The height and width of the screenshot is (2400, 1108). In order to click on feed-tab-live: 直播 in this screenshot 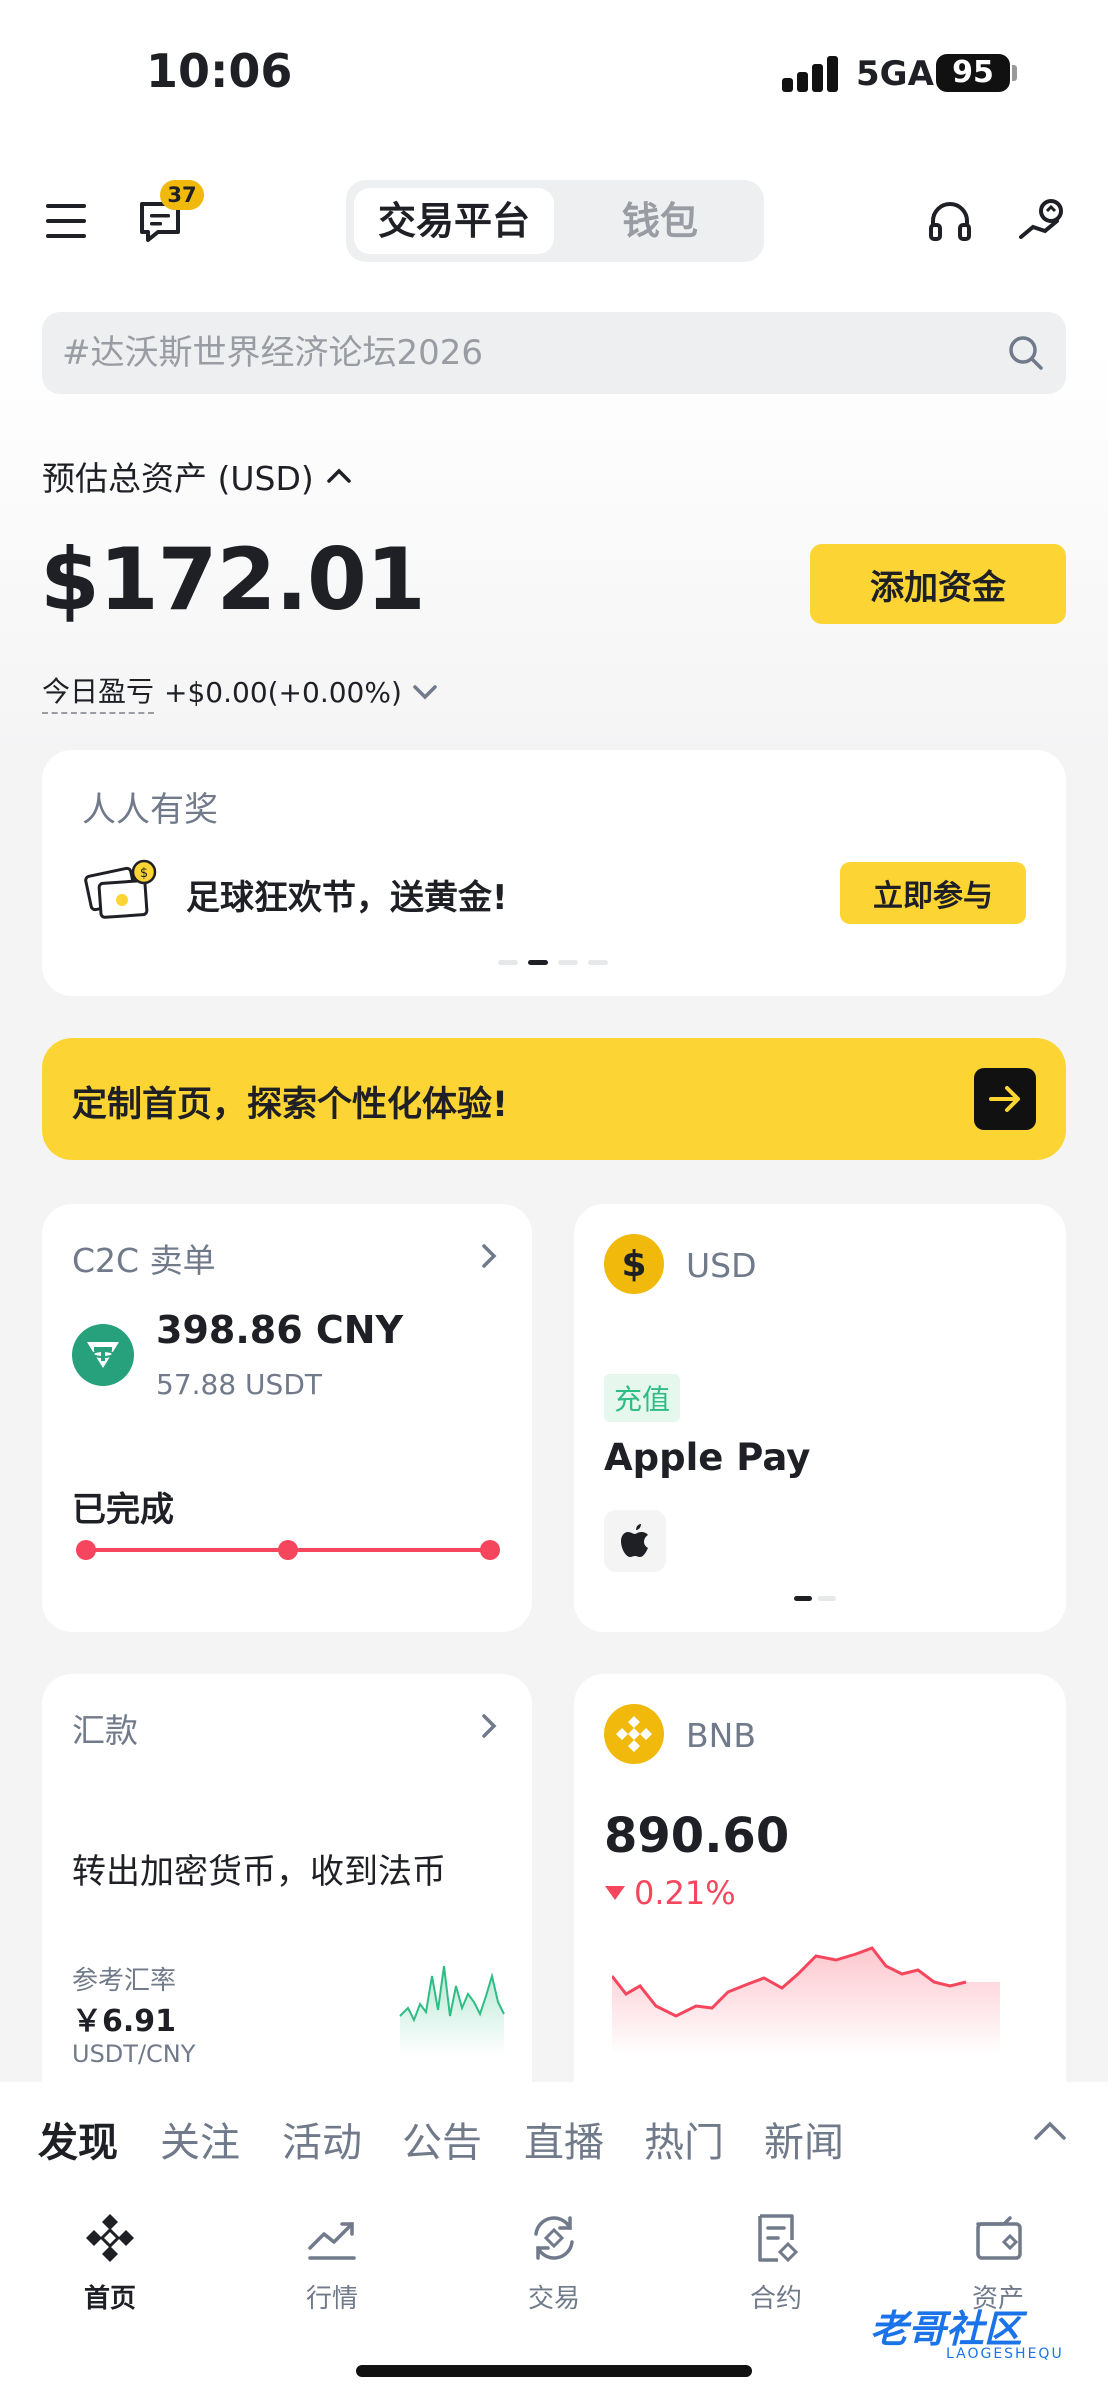, I will do `click(564, 2139)`.